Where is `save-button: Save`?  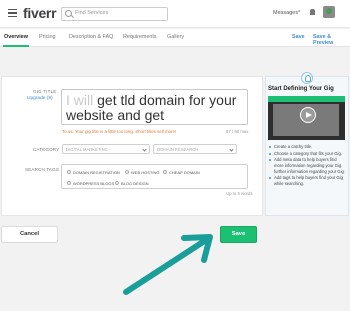 save-button: Save is located at coordinates (238, 234).